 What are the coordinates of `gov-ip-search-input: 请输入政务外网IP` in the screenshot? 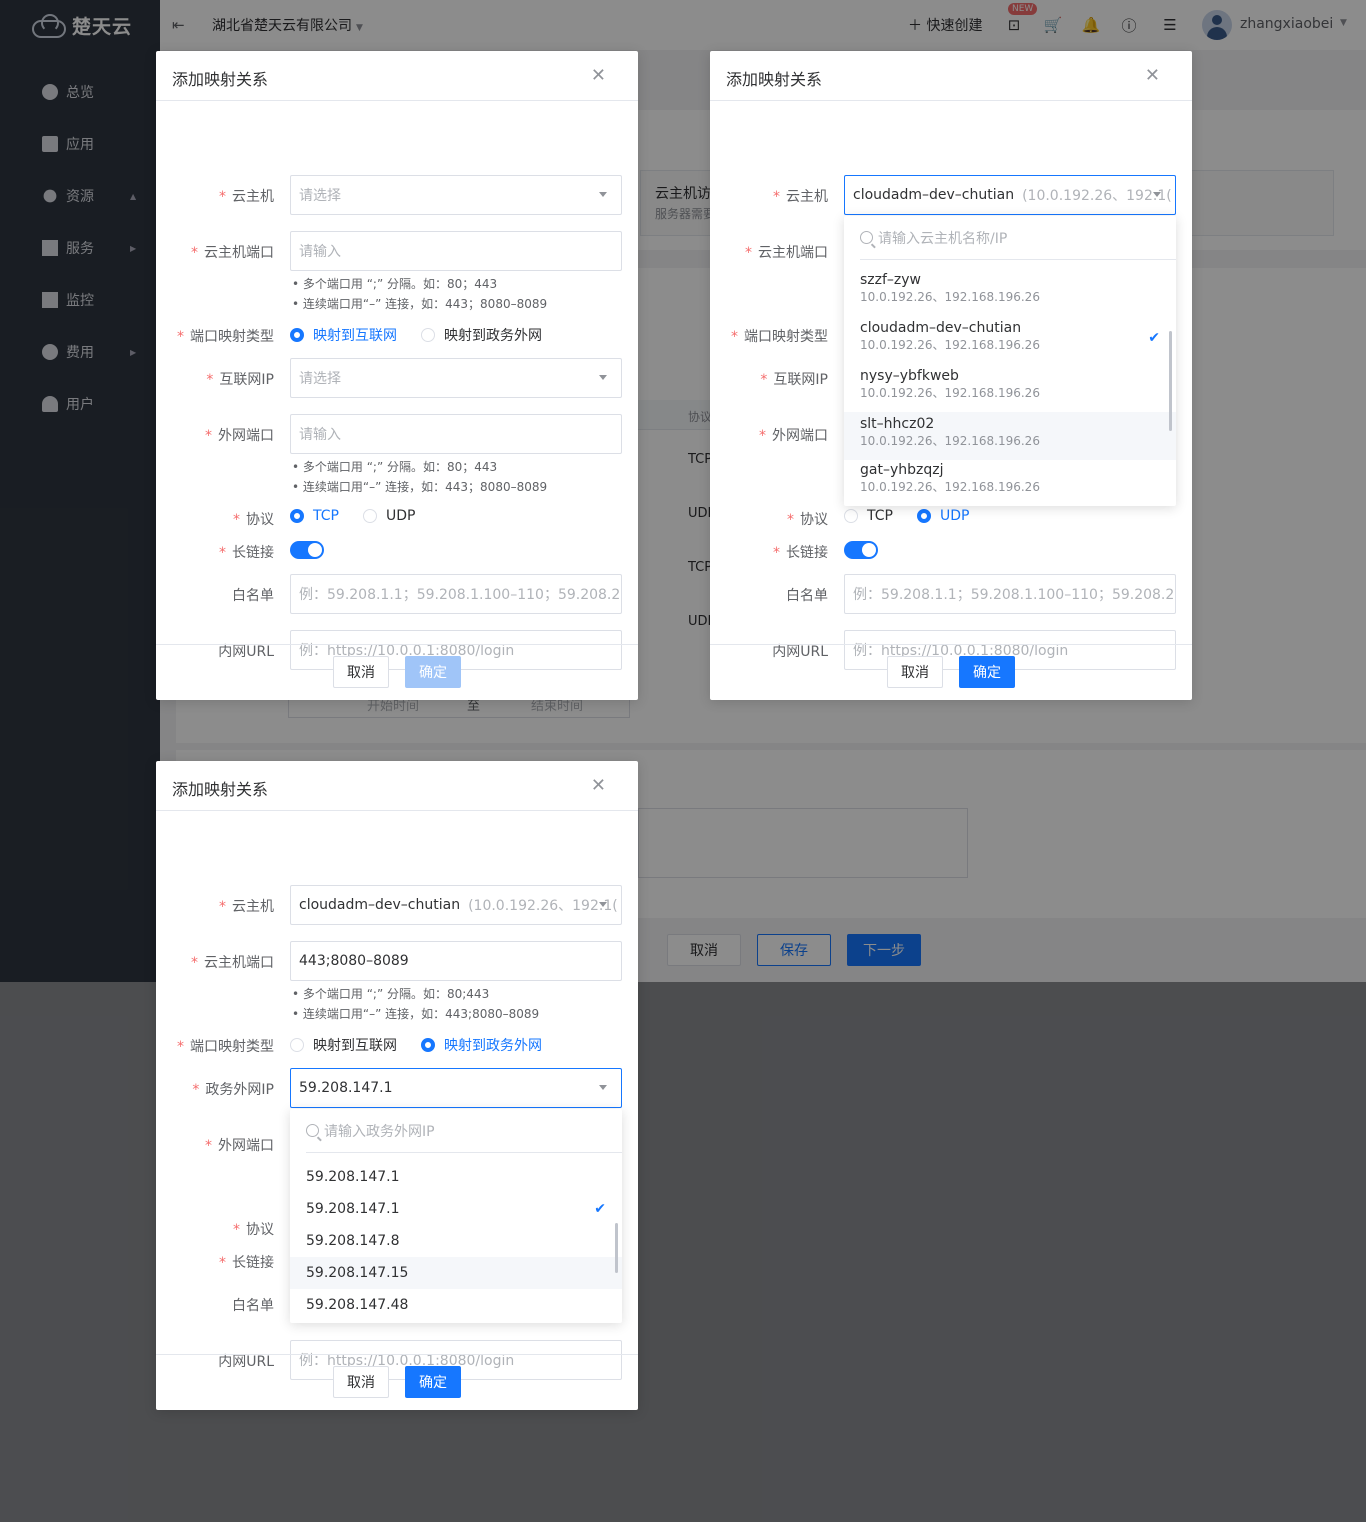 It's located at (464, 1131).